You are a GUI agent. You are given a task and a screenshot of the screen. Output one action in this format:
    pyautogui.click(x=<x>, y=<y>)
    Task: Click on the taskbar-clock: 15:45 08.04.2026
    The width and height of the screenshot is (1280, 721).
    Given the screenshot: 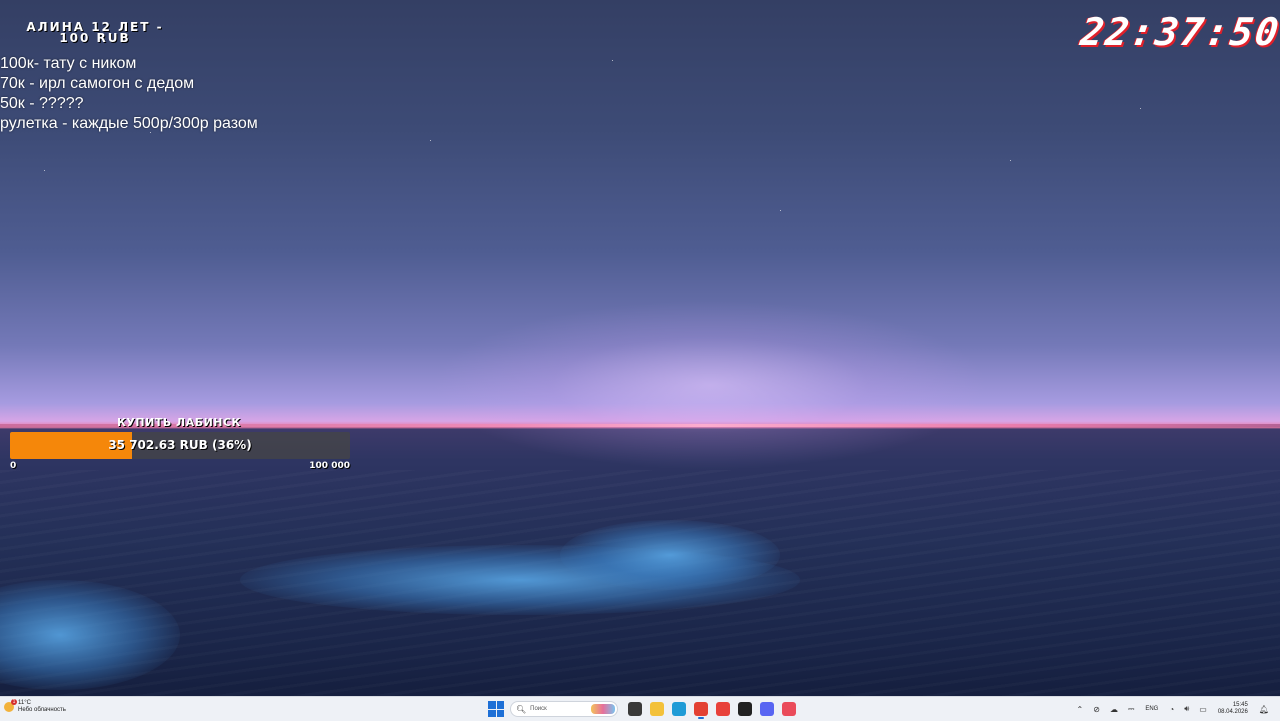 What is the action you would take?
    pyautogui.click(x=1233, y=709)
    